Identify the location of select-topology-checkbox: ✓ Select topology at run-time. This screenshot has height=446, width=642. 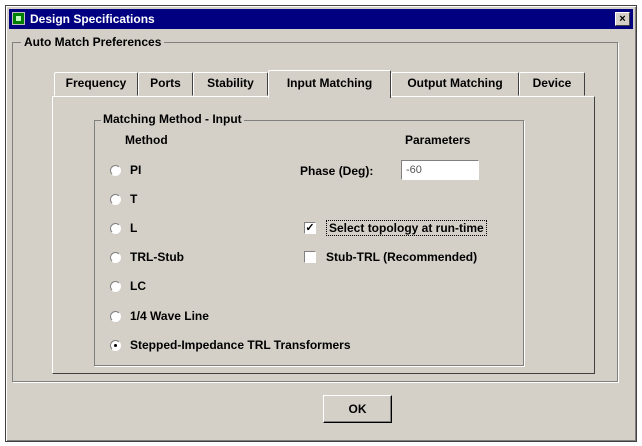
(395, 228).